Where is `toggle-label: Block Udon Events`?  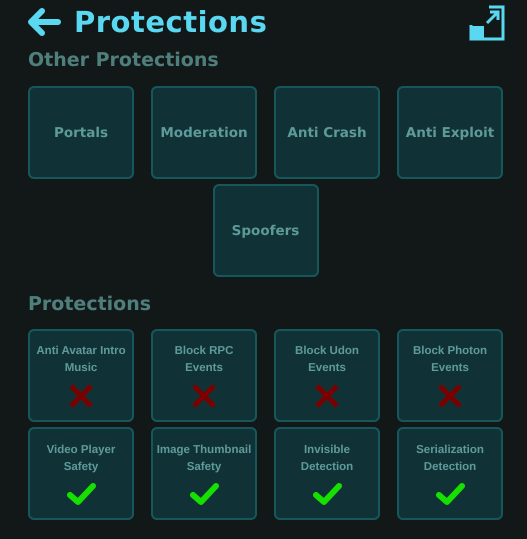 toggle-label: Block Udon Events is located at coordinates (327, 360).